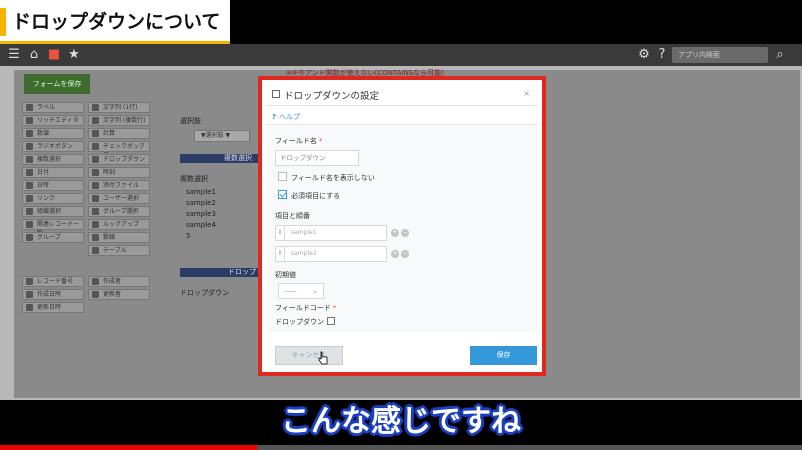 The image size is (802, 450). What do you see at coordinates (119, 107) in the screenshot?
I see `palette-item: 文字列 (1行)` at bounding box center [119, 107].